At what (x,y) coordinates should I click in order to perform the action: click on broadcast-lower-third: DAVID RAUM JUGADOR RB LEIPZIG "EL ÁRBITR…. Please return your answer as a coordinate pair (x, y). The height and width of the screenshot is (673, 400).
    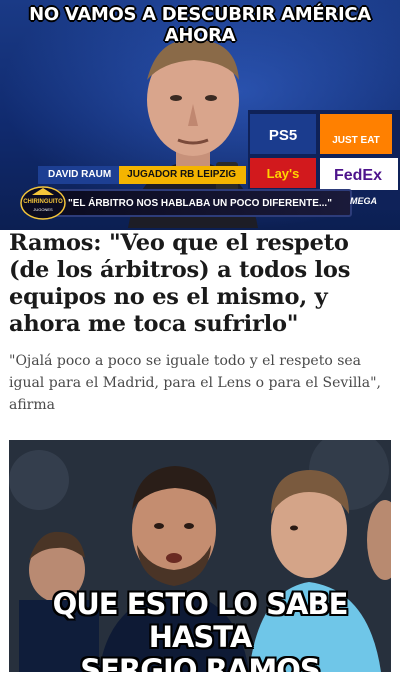
    Looking at the image, I should click on (200, 193).